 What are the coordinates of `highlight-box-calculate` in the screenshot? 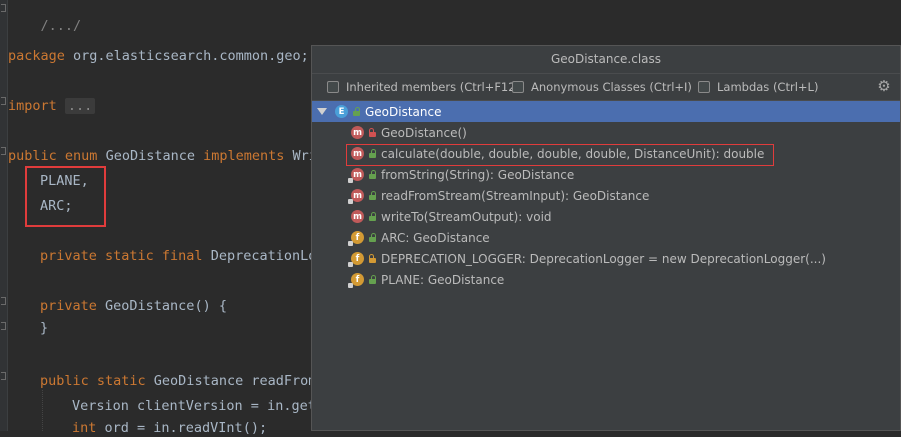 It's located at (560, 155).